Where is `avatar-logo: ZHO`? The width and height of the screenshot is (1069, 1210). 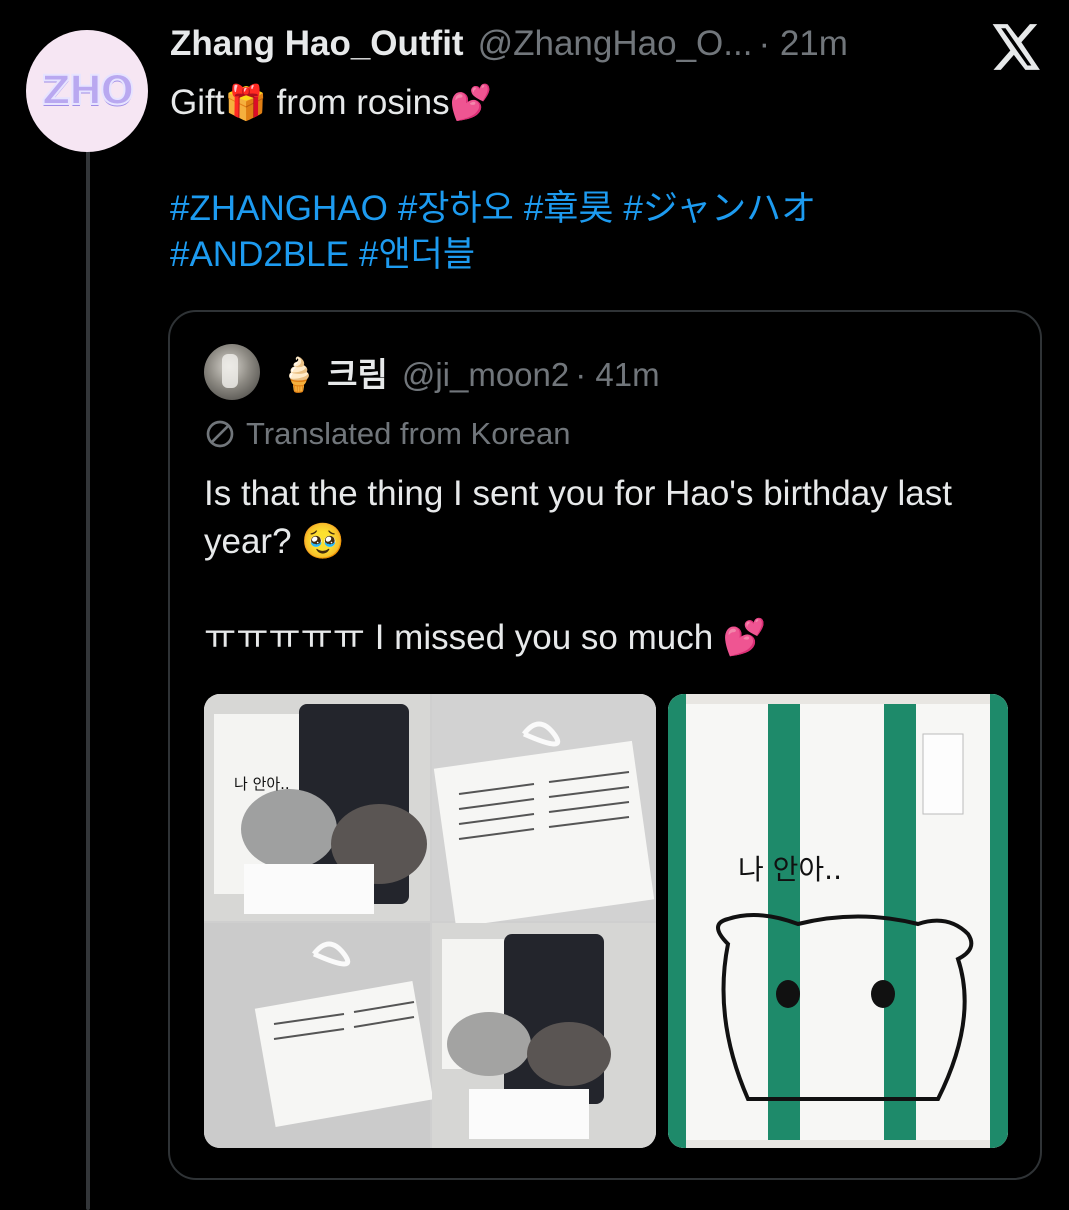
avatar-logo: ZHO is located at coordinates (88, 91).